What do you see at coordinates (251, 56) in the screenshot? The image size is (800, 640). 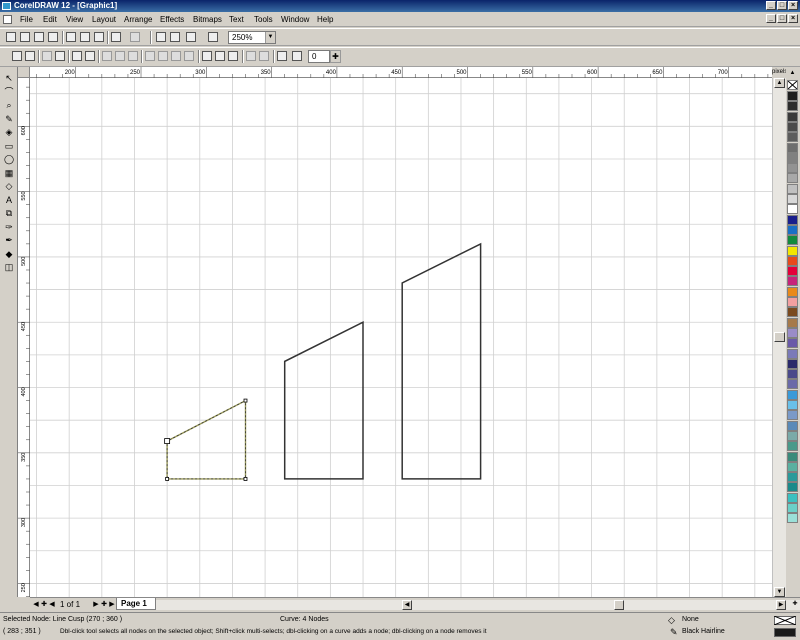 I see `elastic-mode-icon` at bounding box center [251, 56].